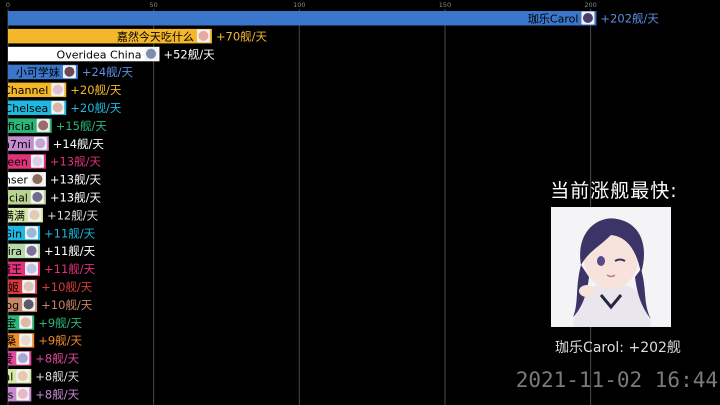 Image resolution: width=720 pixels, height=405 pixels. Describe the element at coordinates (24, 108) in the screenshot. I see `bar-name-label: 切茜娅Chelsea` at that location.